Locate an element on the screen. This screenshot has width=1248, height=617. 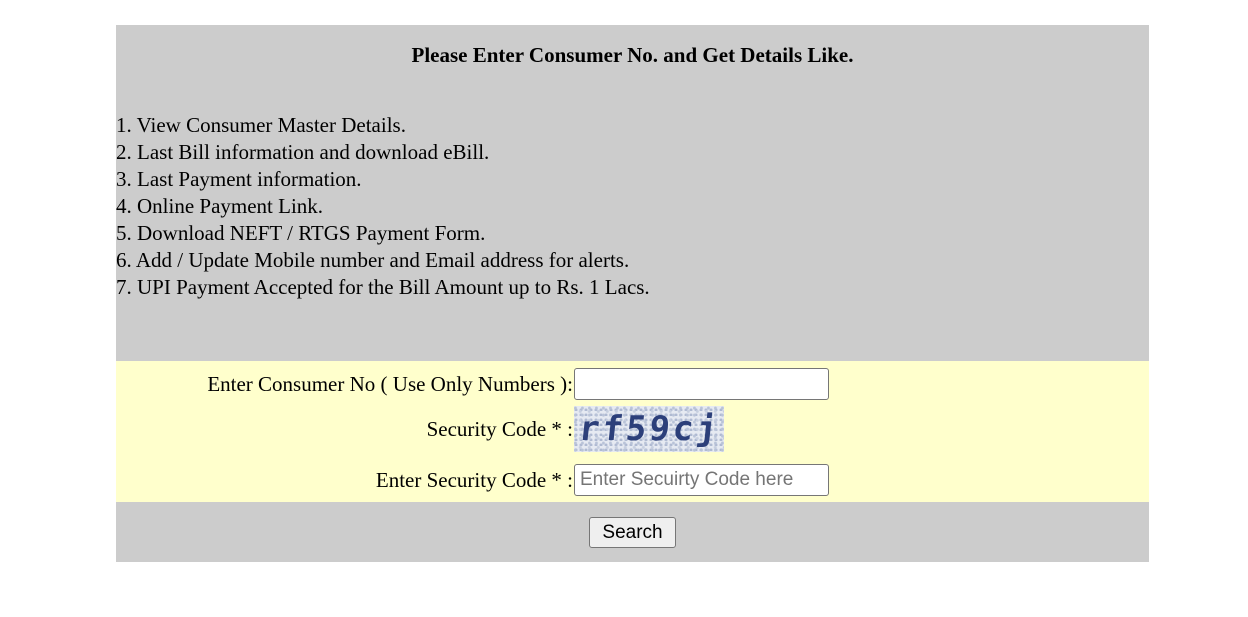
security-code-label: Security Code * : is located at coordinates (499, 429).